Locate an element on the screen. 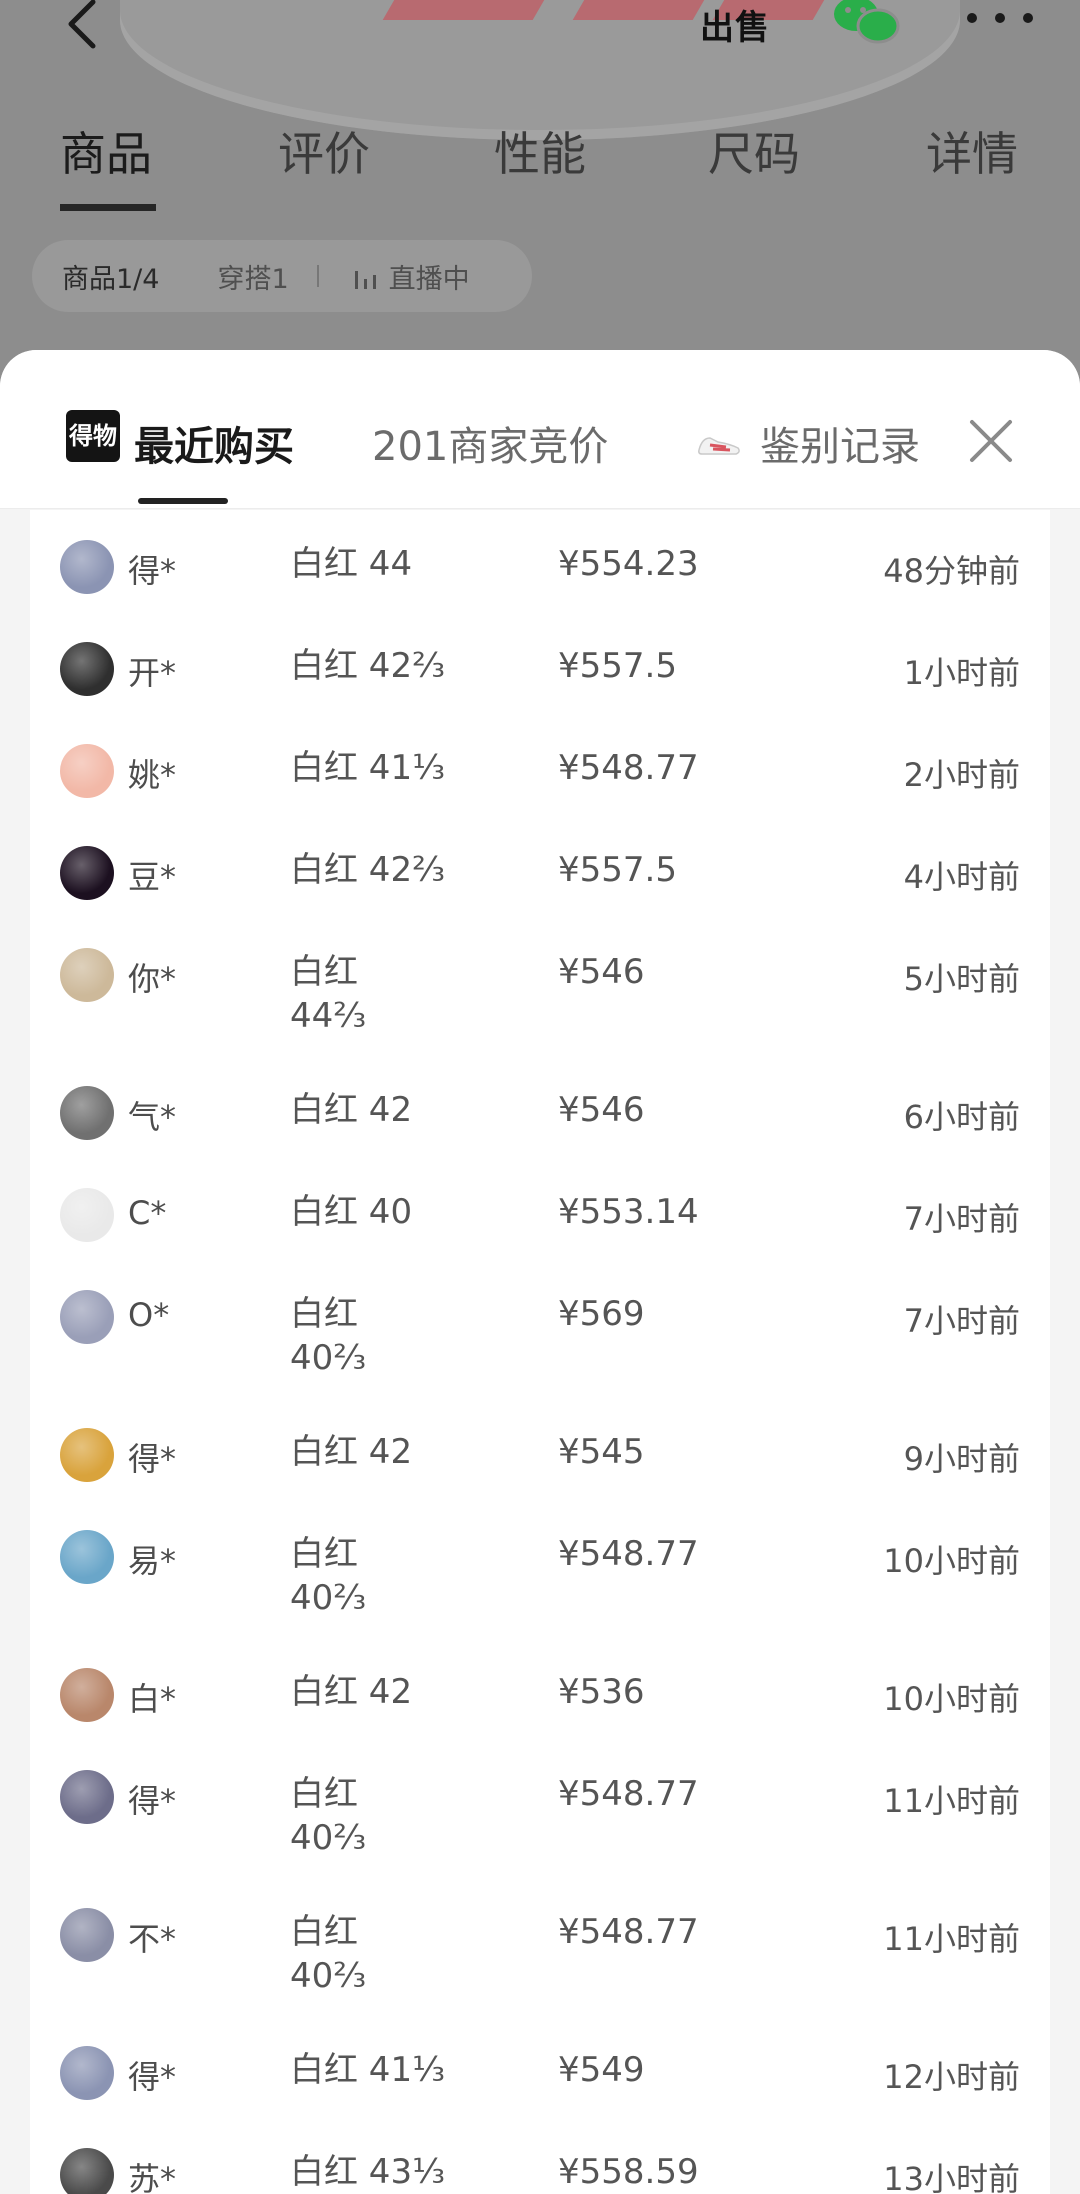 The width and height of the screenshot is (1080, 2194). buyer-name: 苏* is located at coordinates (152, 2177).